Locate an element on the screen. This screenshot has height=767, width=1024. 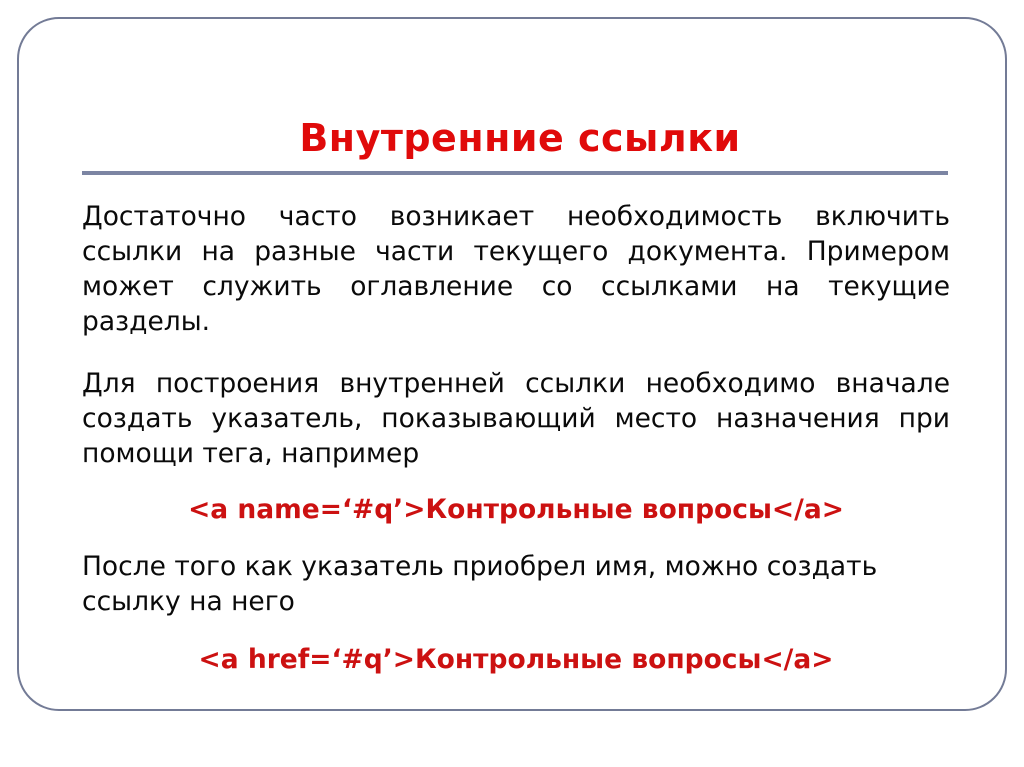
title-divider is located at coordinates (515, 173).